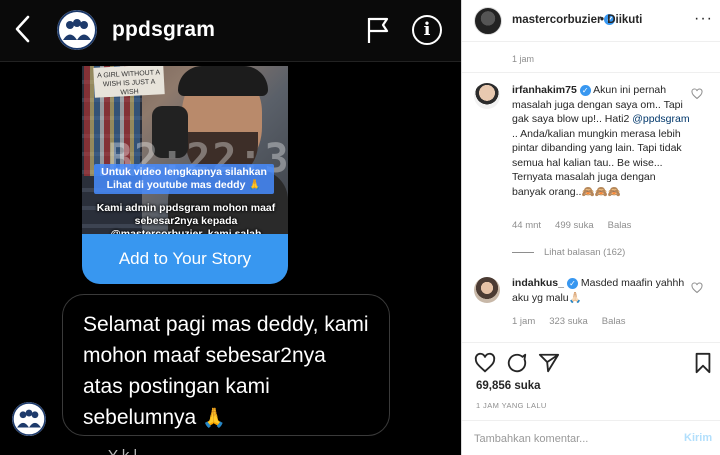 This screenshot has width=720, height=455. I want to click on comment-username: irfanhakim75, so click(544, 90).